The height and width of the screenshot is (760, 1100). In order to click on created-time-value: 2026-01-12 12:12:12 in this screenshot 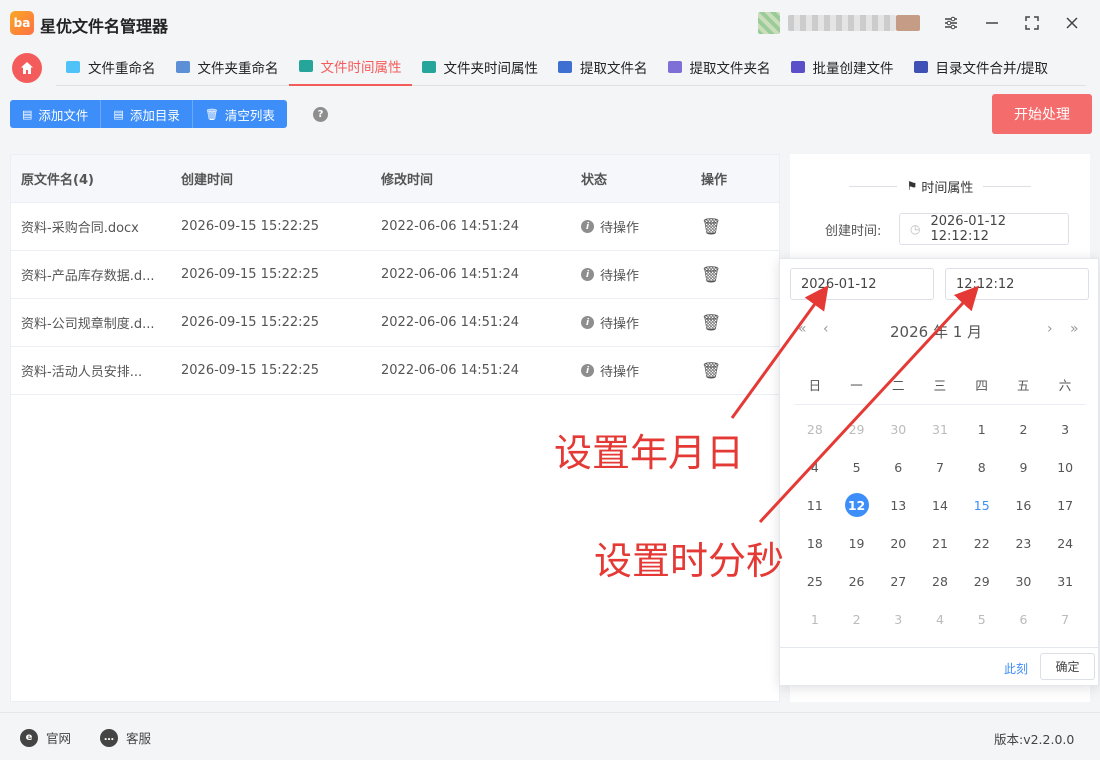, I will do `click(968, 229)`.